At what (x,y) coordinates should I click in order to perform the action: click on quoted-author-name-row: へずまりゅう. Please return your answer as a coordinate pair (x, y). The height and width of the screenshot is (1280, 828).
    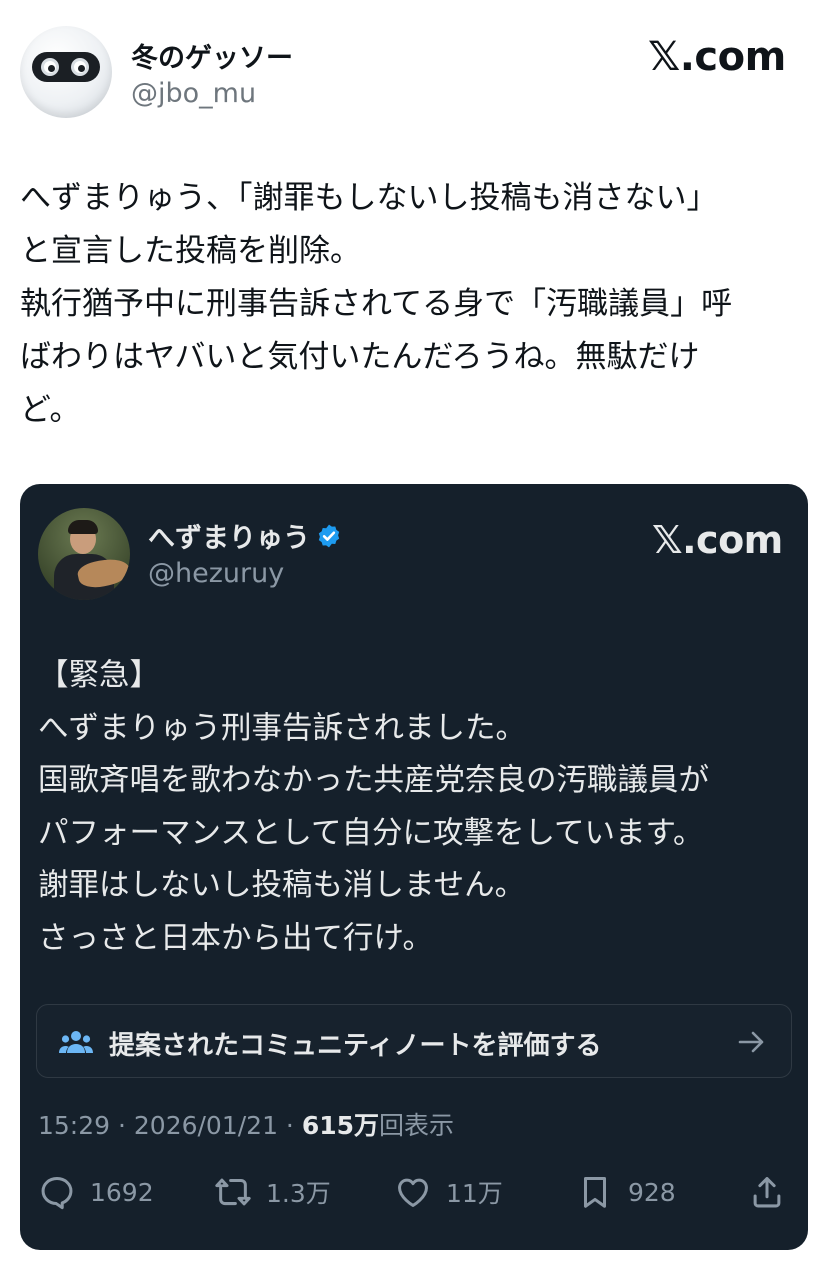
    Looking at the image, I should click on (245, 535).